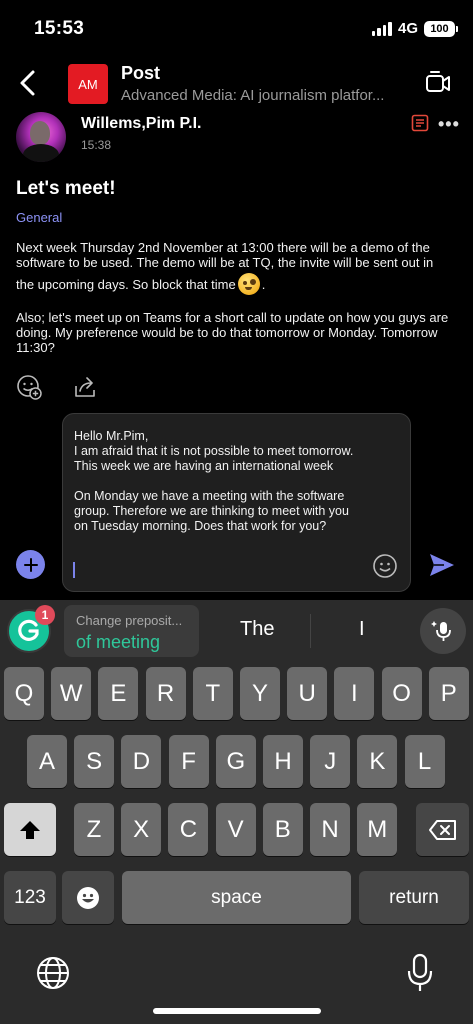 Image resolution: width=473 pixels, height=1024 pixels. What do you see at coordinates (330, 829) in the screenshot?
I see `key-n: N` at bounding box center [330, 829].